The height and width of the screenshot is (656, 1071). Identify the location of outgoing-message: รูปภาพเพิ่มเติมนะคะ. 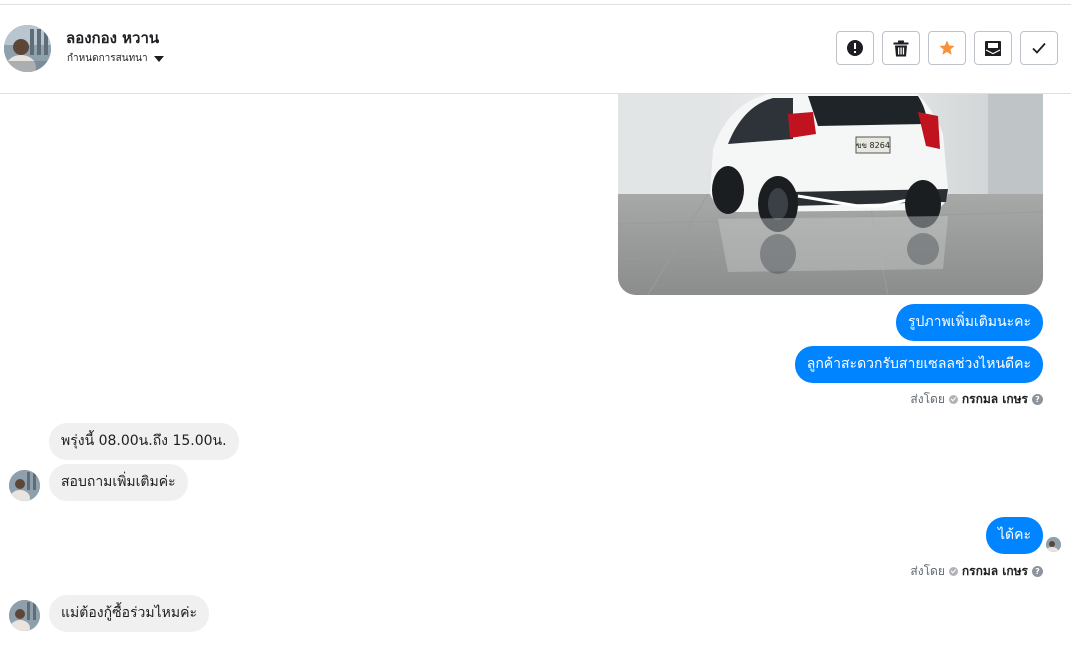
(969, 322).